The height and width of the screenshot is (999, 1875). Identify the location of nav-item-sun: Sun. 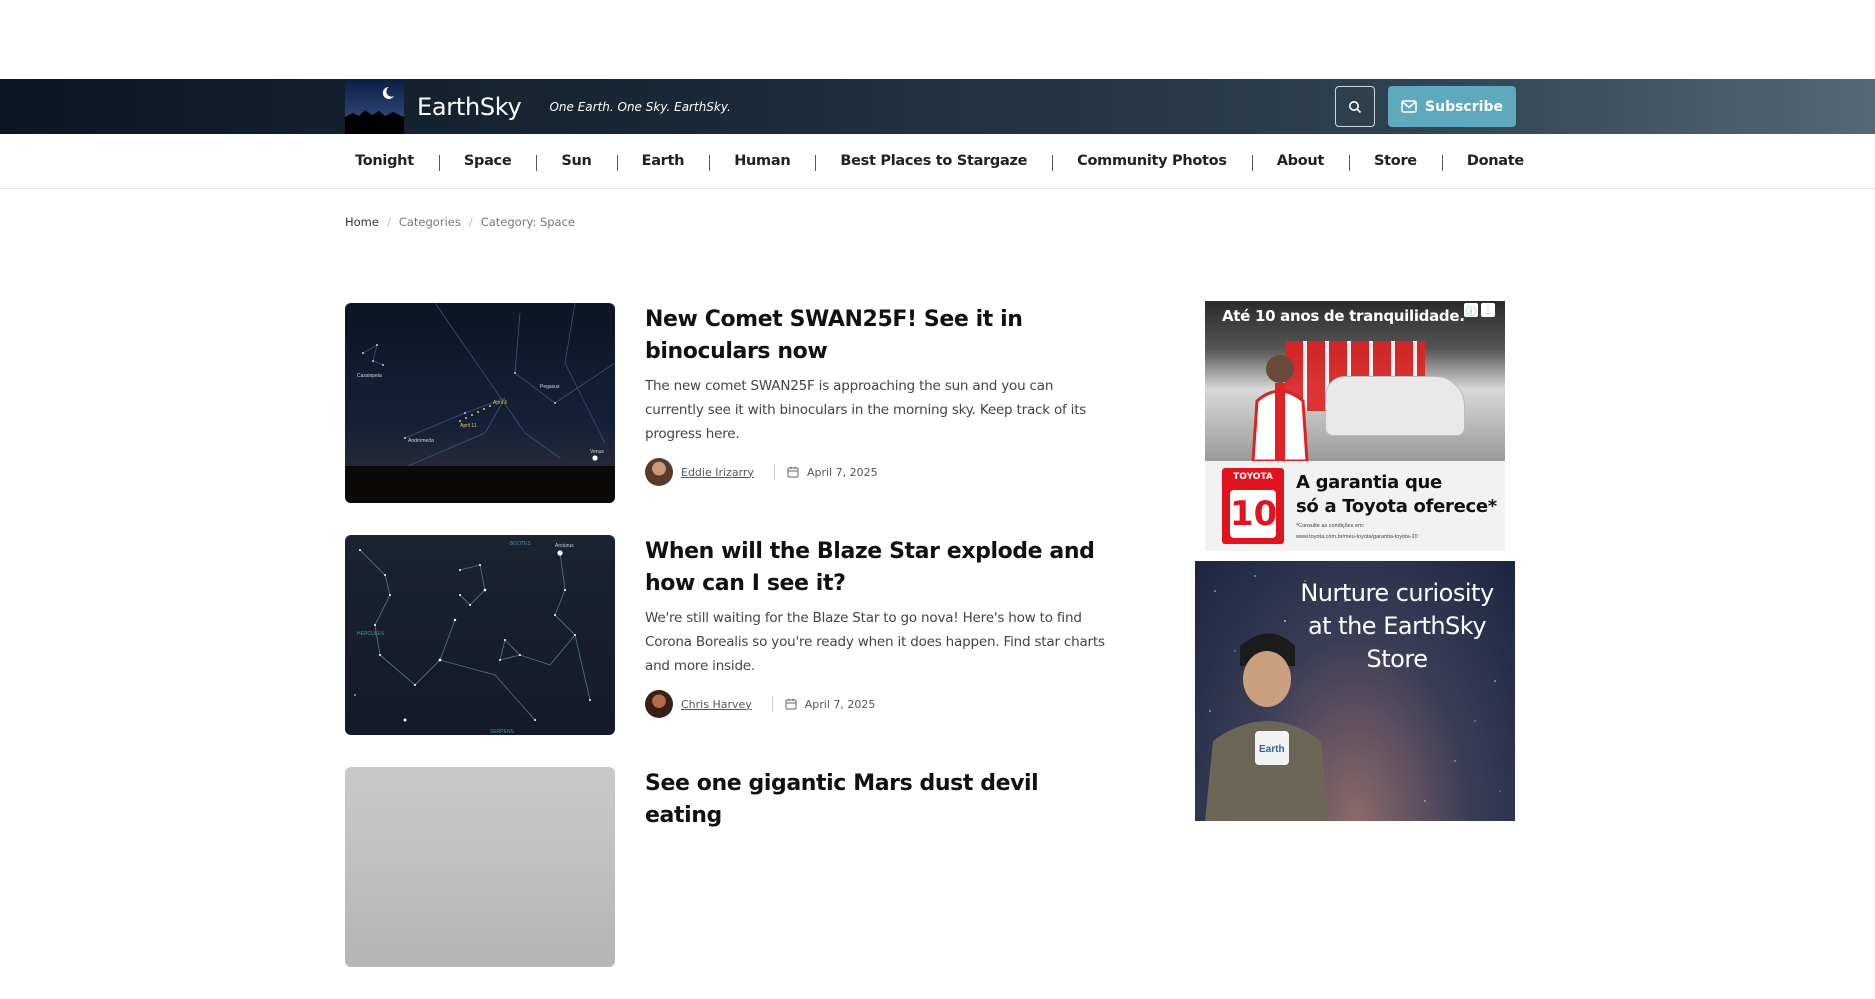
(576, 162).